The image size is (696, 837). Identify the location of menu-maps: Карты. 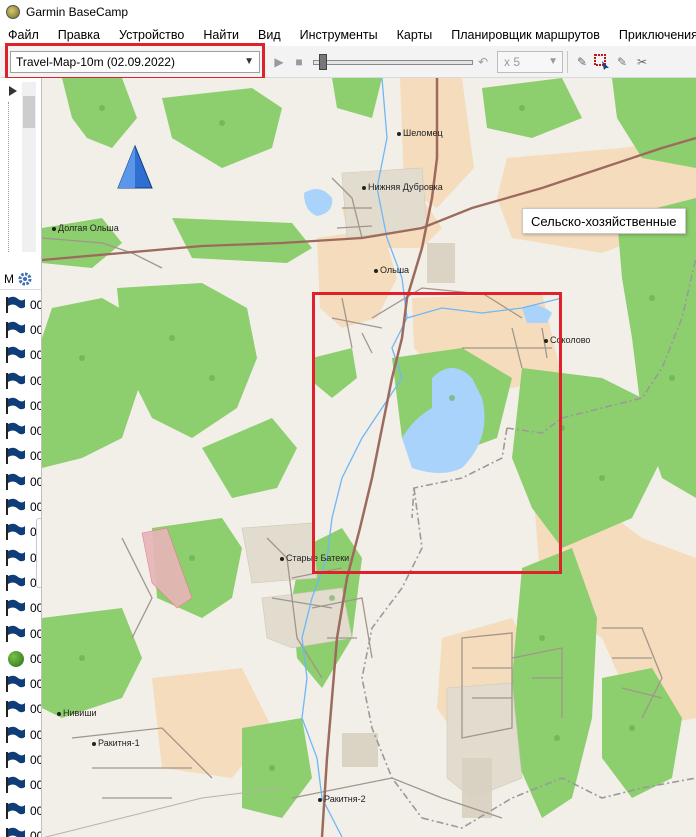
(415, 35).